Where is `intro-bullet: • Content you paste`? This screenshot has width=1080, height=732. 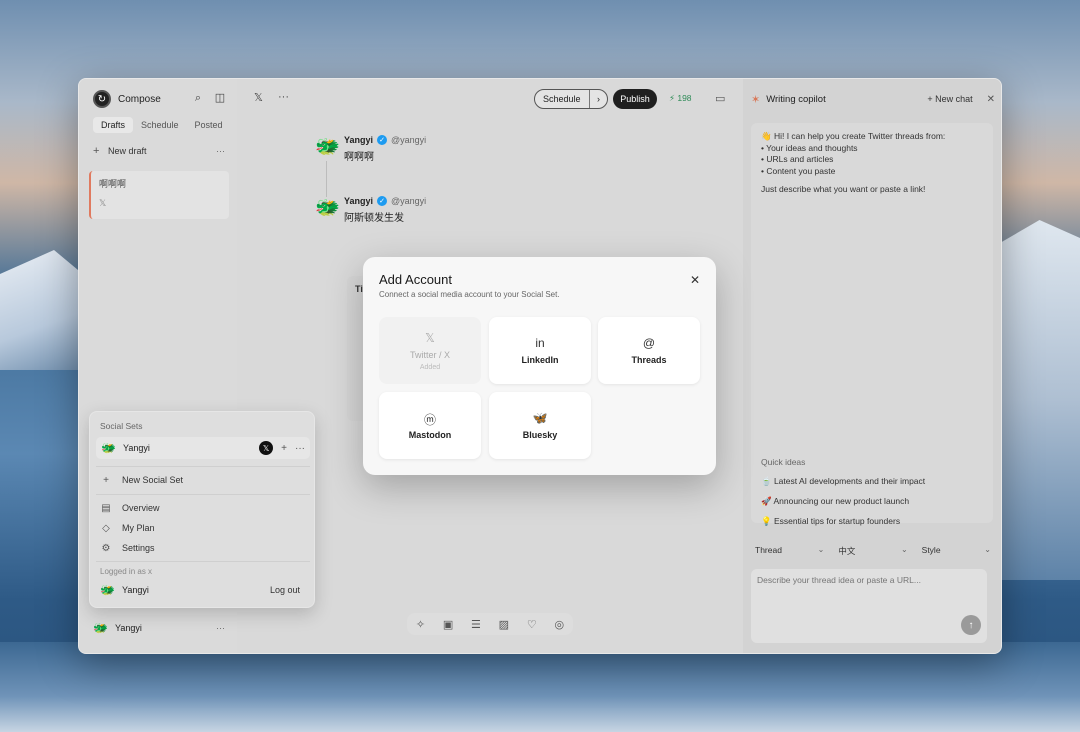
intro-bullet: • Content you paste is located at coordinates (798, 170).